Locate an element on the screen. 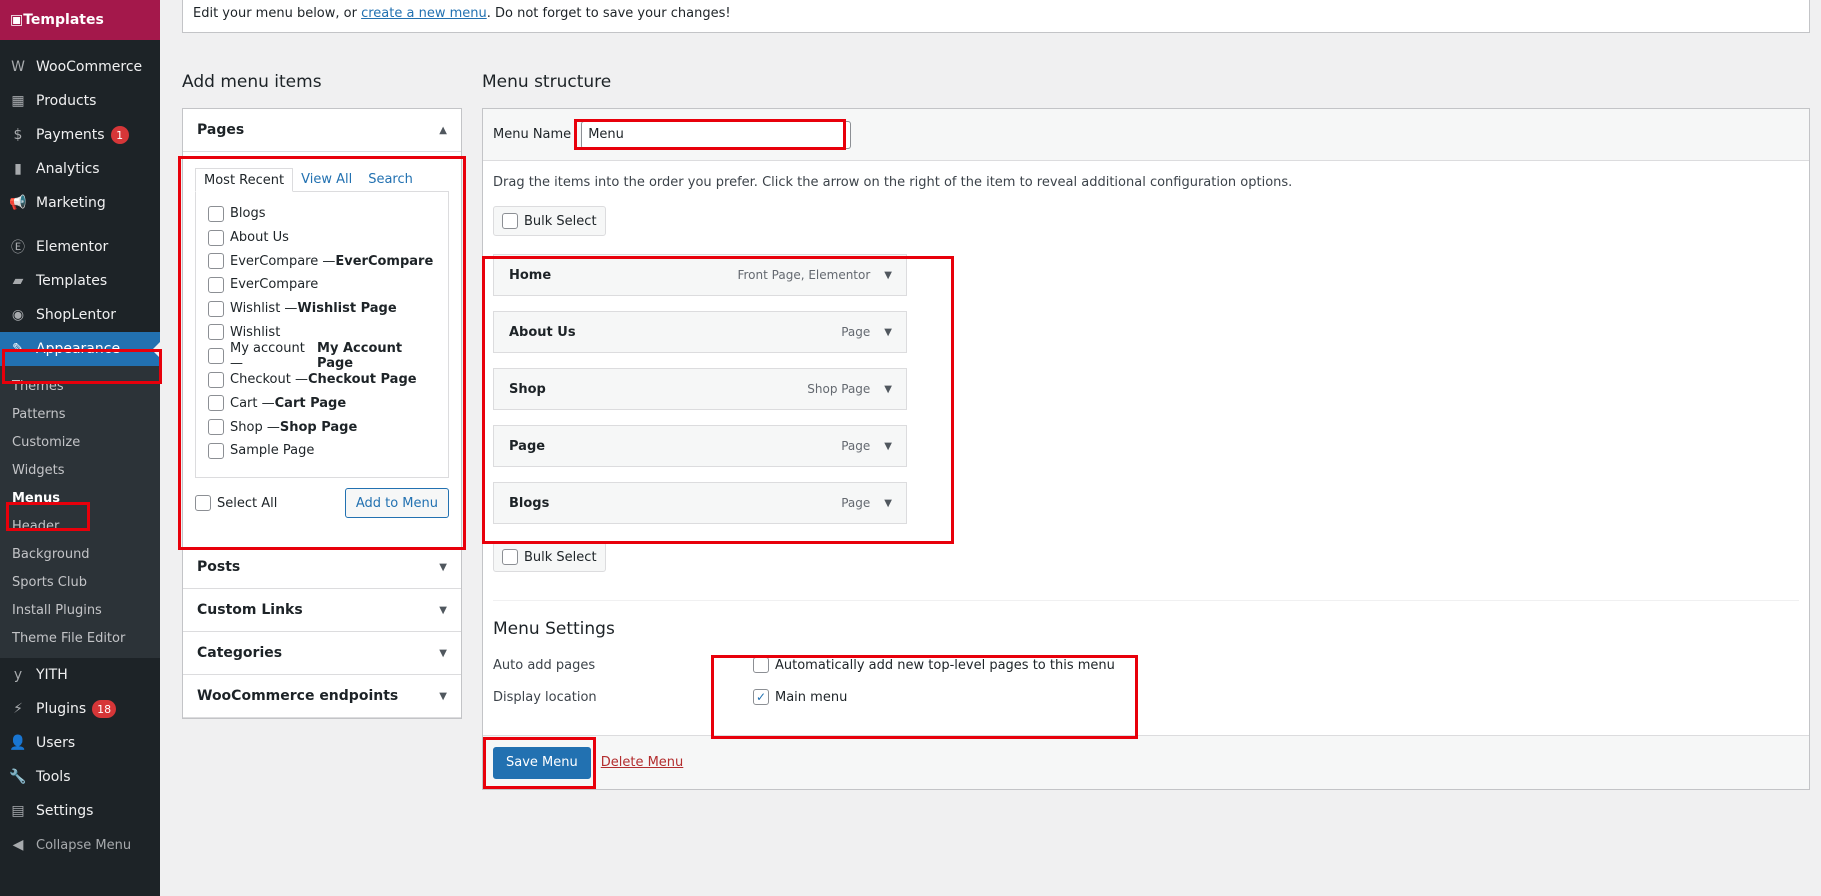 The width and height of the screenshot is (1821, 896). menu-item-type: Shop Page is located at coordinates (839, 389).